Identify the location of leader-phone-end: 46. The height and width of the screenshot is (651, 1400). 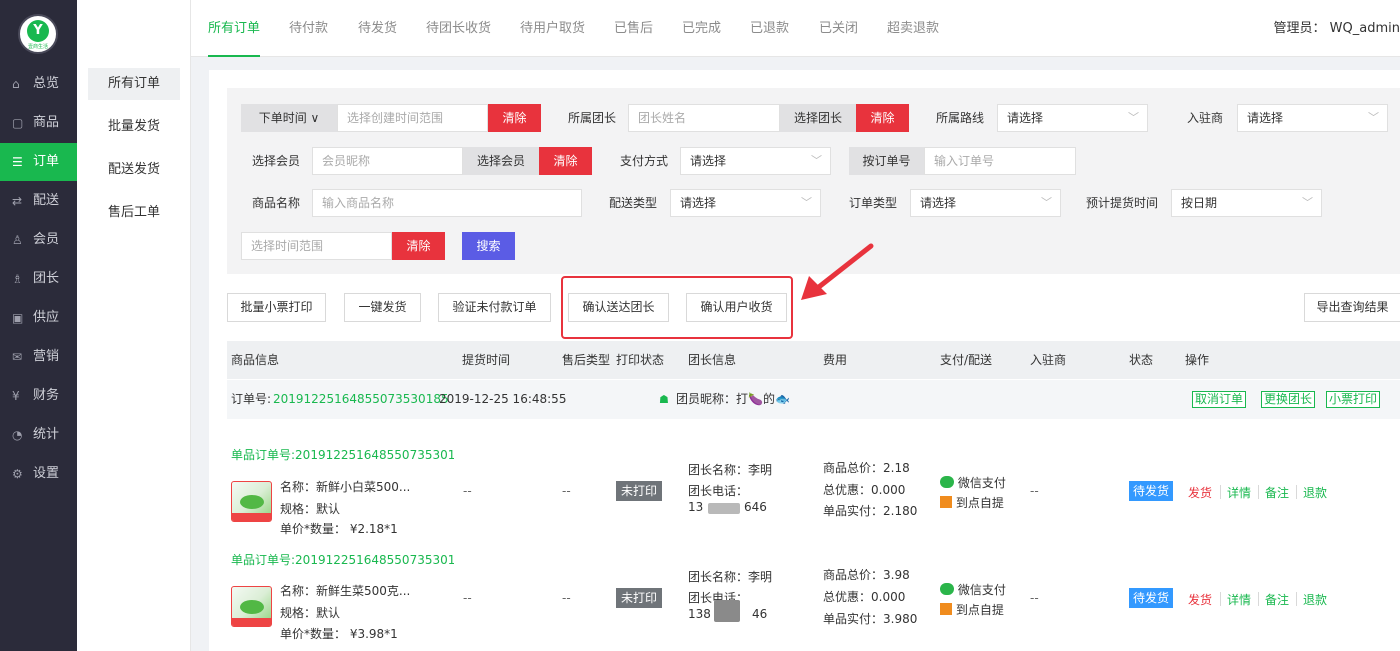
(760, 614).